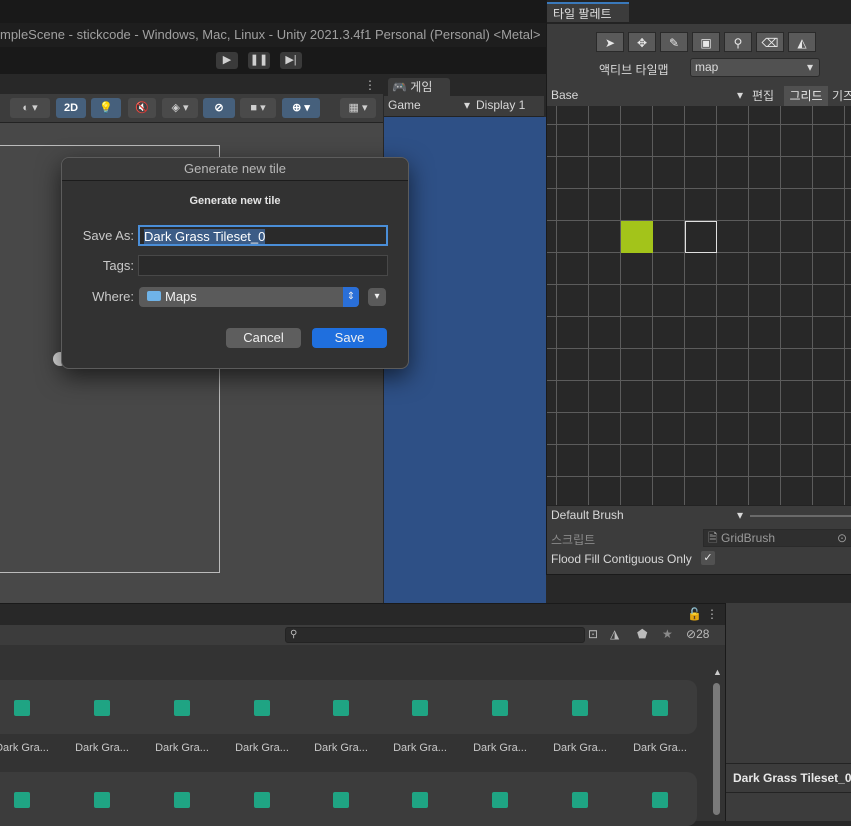 This screenshot has width=851, height=826. I want to click on brush-dropdown: Default Brush ▾, so click(647, 515).